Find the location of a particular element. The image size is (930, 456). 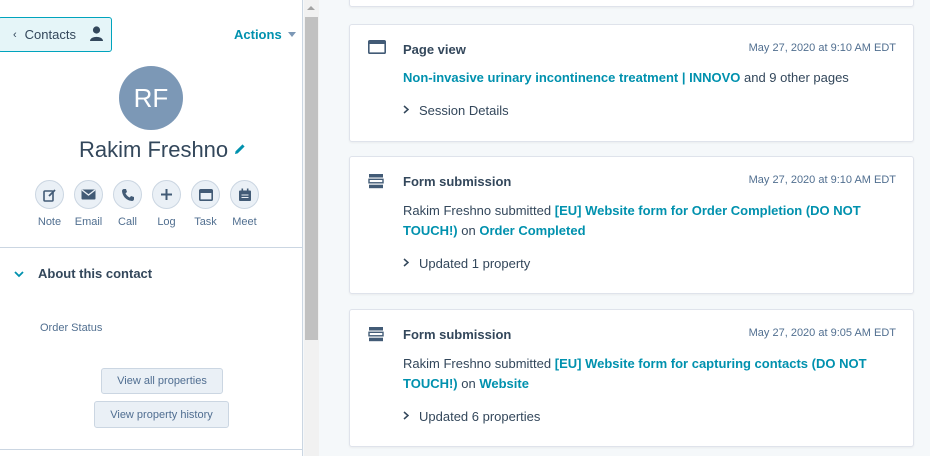

call-icon is located at coordinates (127, 194).